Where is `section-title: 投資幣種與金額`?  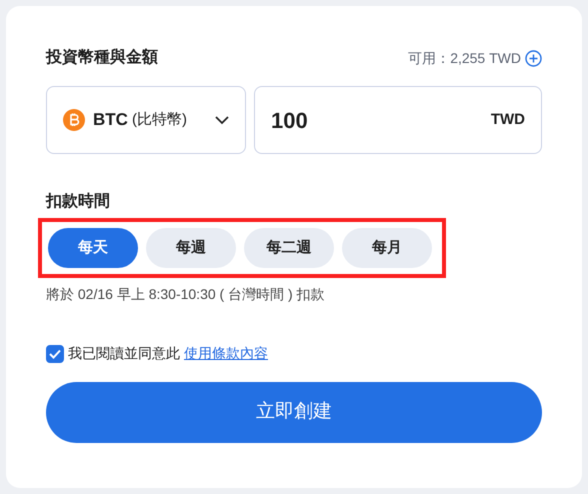 section-title: 投資幣種與金額 is located at coordinates (102, 57).